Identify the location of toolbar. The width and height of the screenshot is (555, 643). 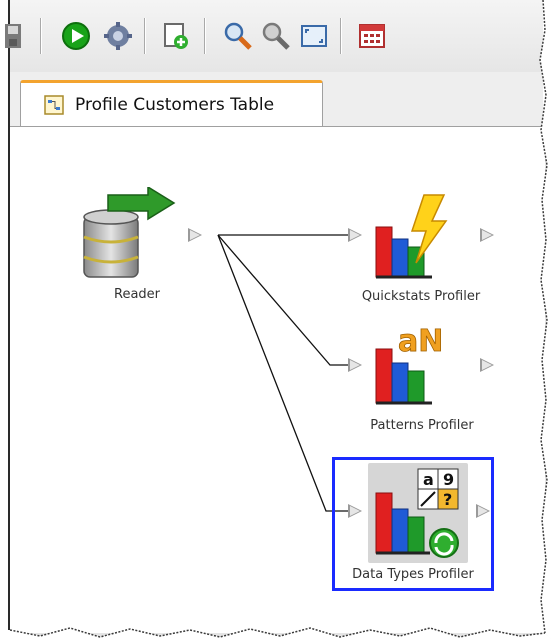
(274, 36).